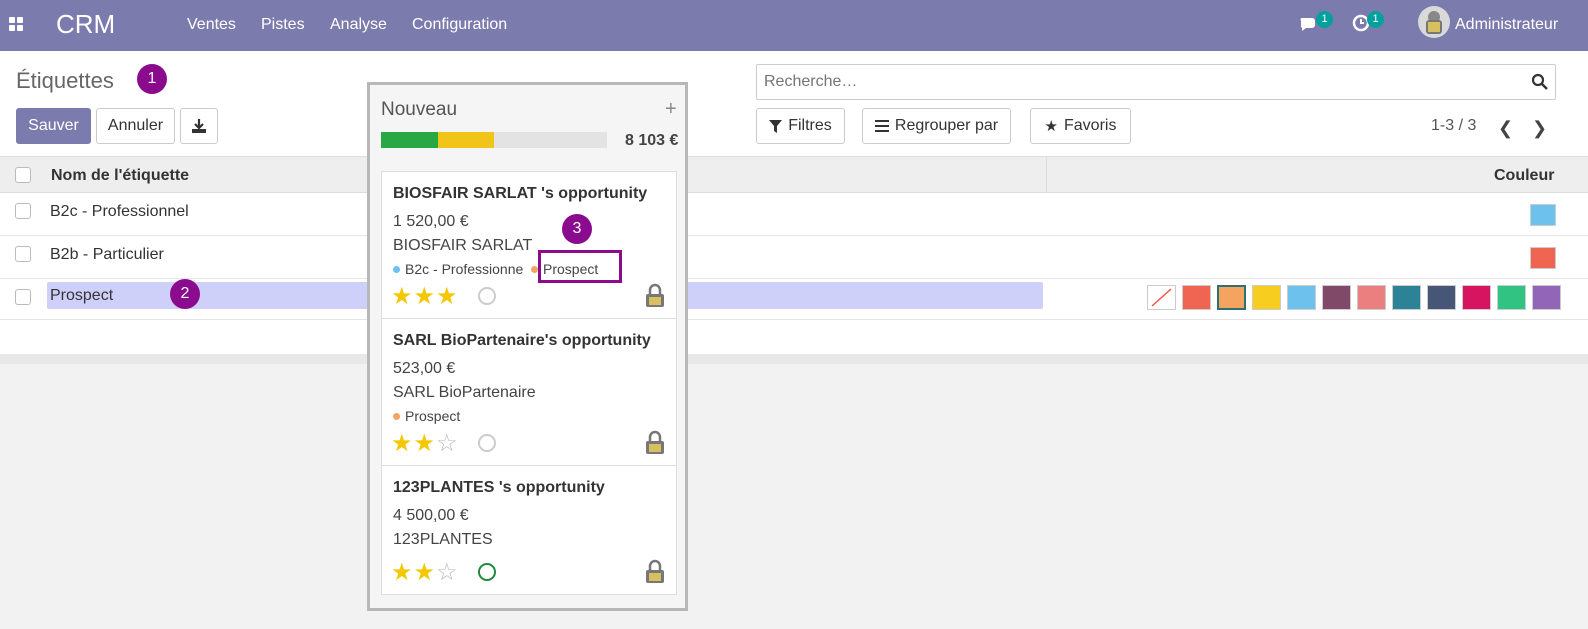 This screenshot has height=629, width=1588. I want to click on column-progress-bar, so click(494, 140).